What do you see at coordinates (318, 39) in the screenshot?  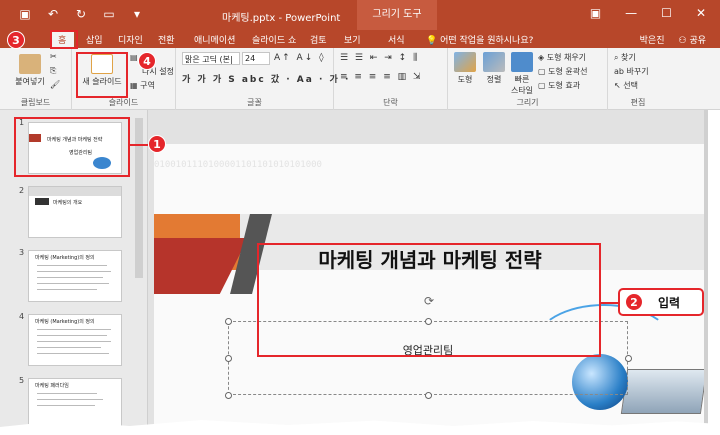 I see `tab-review: 검토` at bounding box center [318, 39].